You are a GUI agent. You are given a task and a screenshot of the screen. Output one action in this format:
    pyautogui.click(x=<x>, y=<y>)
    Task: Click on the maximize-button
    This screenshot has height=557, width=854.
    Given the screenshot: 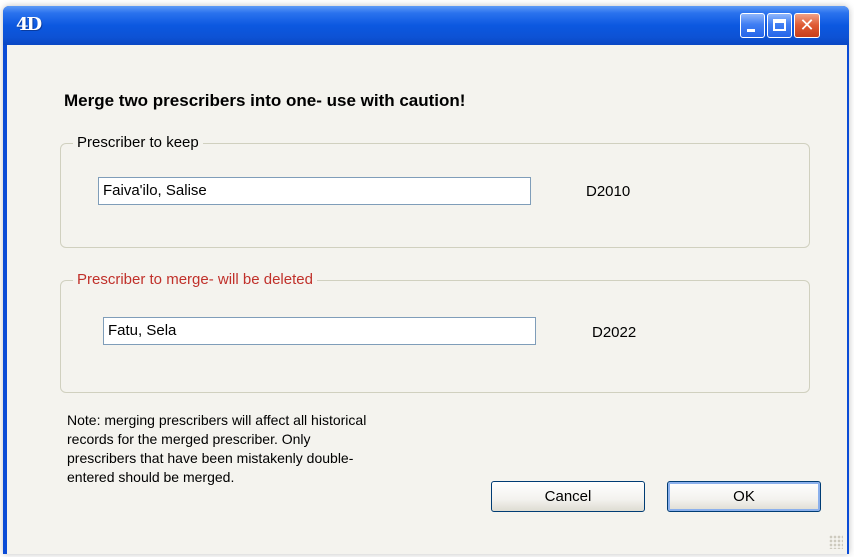 What is the action you would take?
    pyautogui.click(x=779, y=25)
    